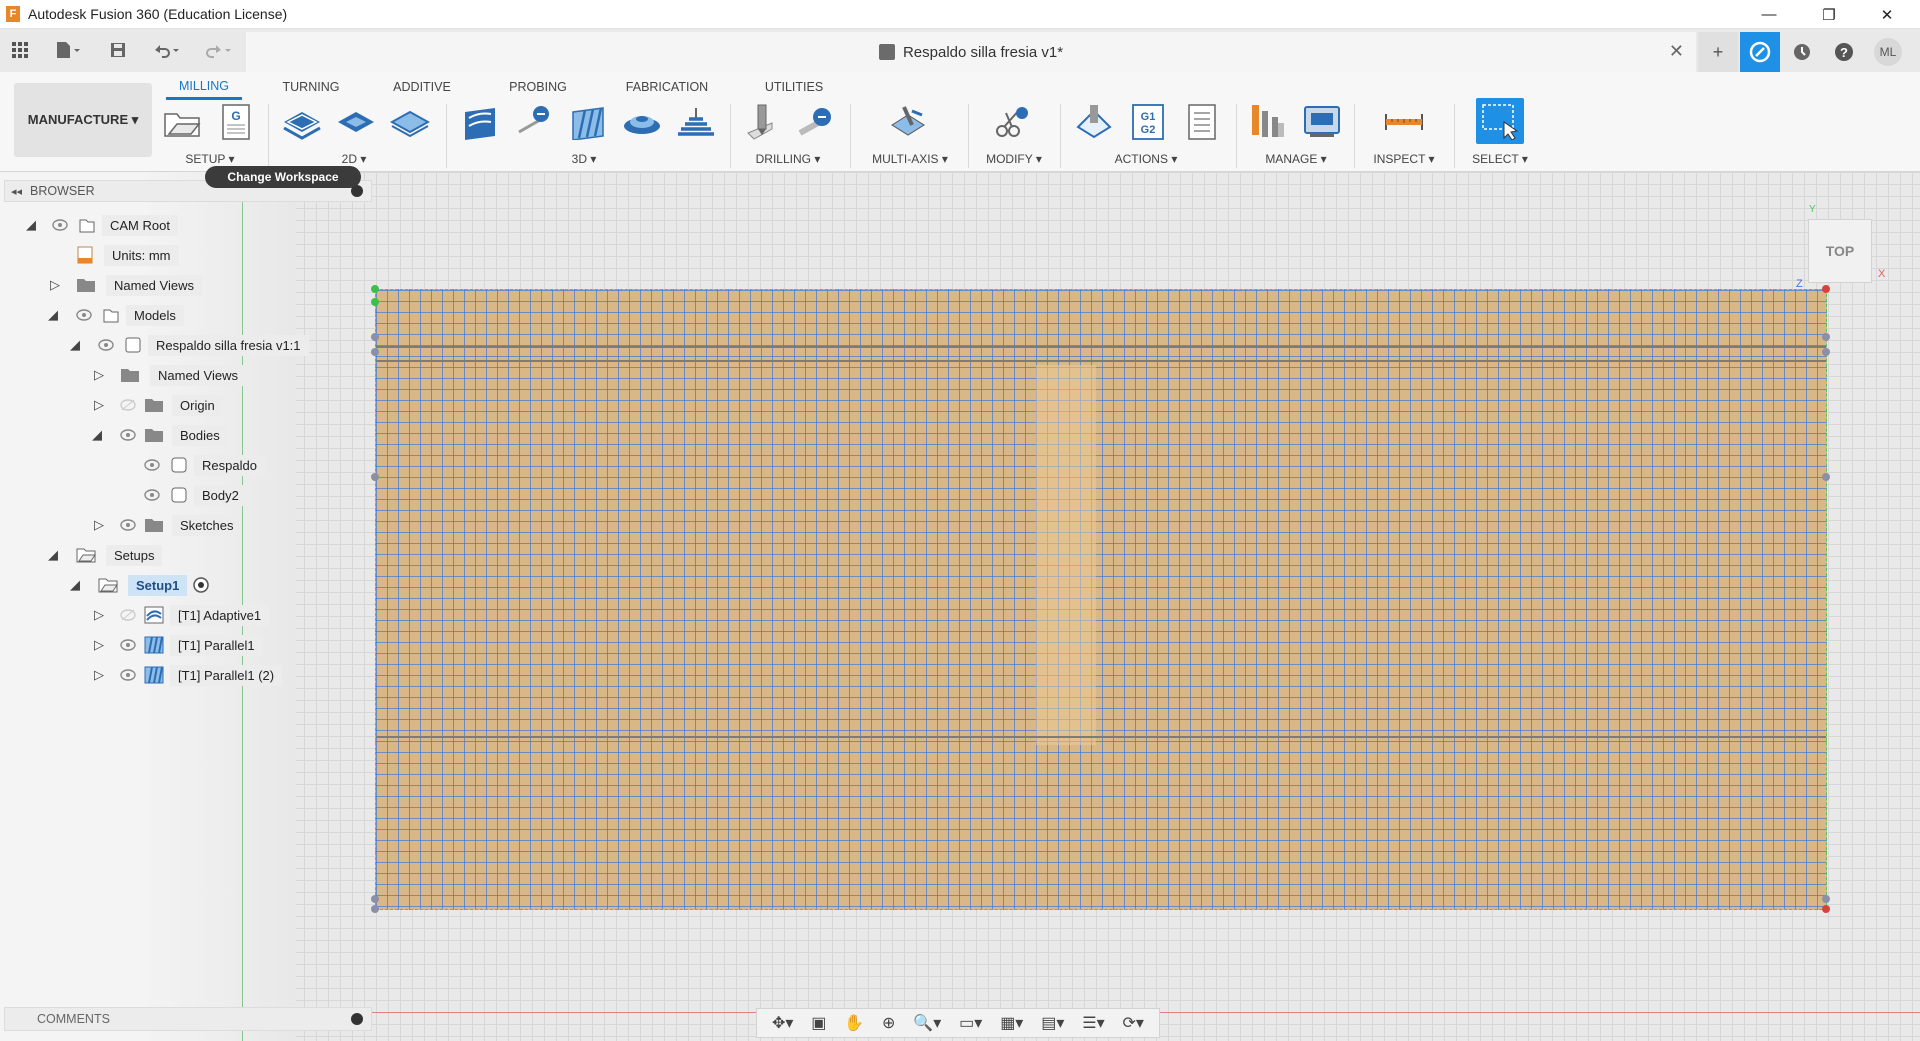  What do you see at coordinates (588, 122) in the screenshot?
I see `parallel-icon` at bounding box center [588, 122].